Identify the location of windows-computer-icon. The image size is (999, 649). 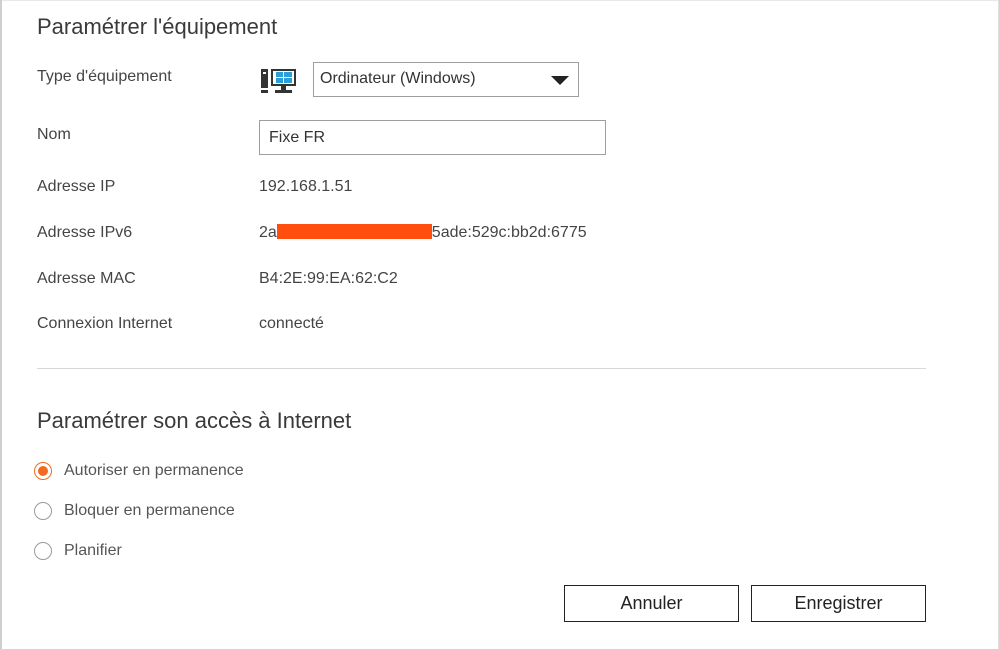
(278, 81).